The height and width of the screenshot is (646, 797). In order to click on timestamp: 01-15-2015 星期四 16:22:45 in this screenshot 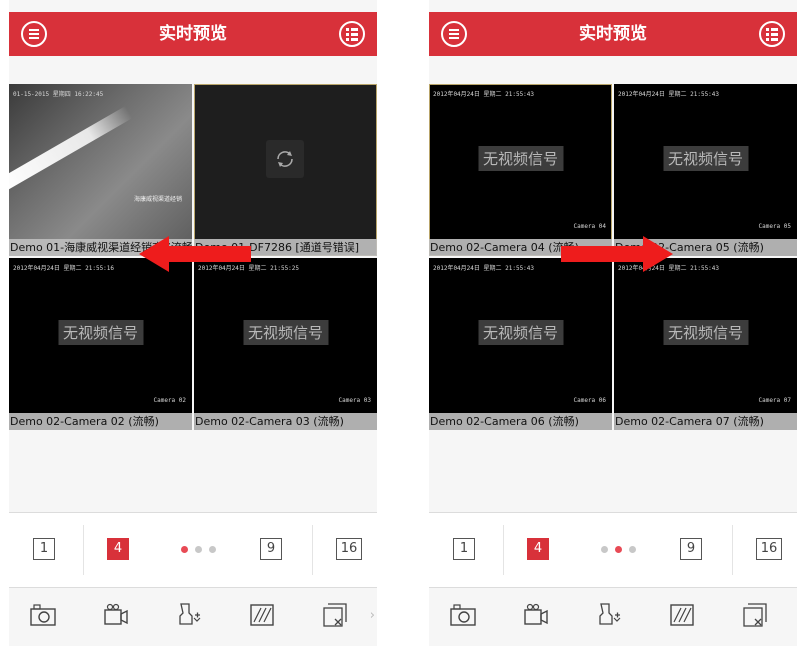, I will do `click(58, 94)`.